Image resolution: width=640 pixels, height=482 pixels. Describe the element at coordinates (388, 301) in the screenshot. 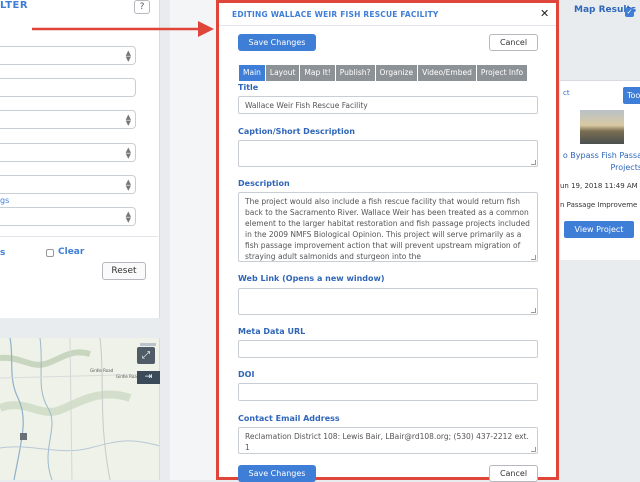

I see `weblink-textarea` at that location.